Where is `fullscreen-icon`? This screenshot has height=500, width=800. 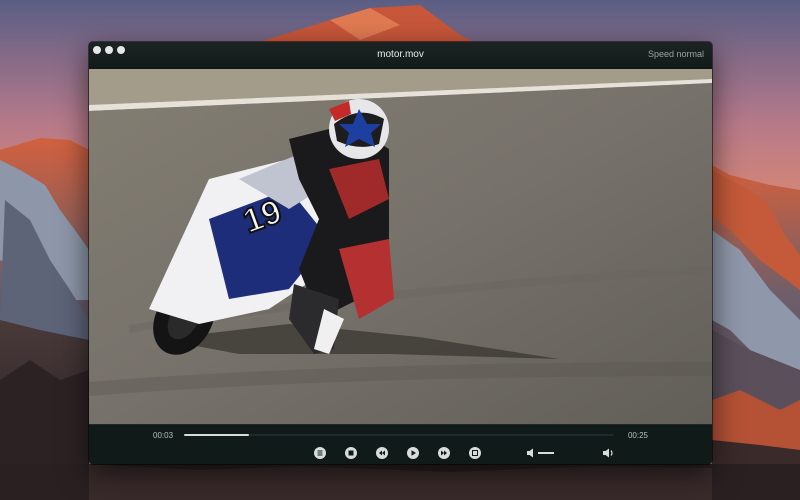
fullscreen-icon is located at coordinates (475, 453).